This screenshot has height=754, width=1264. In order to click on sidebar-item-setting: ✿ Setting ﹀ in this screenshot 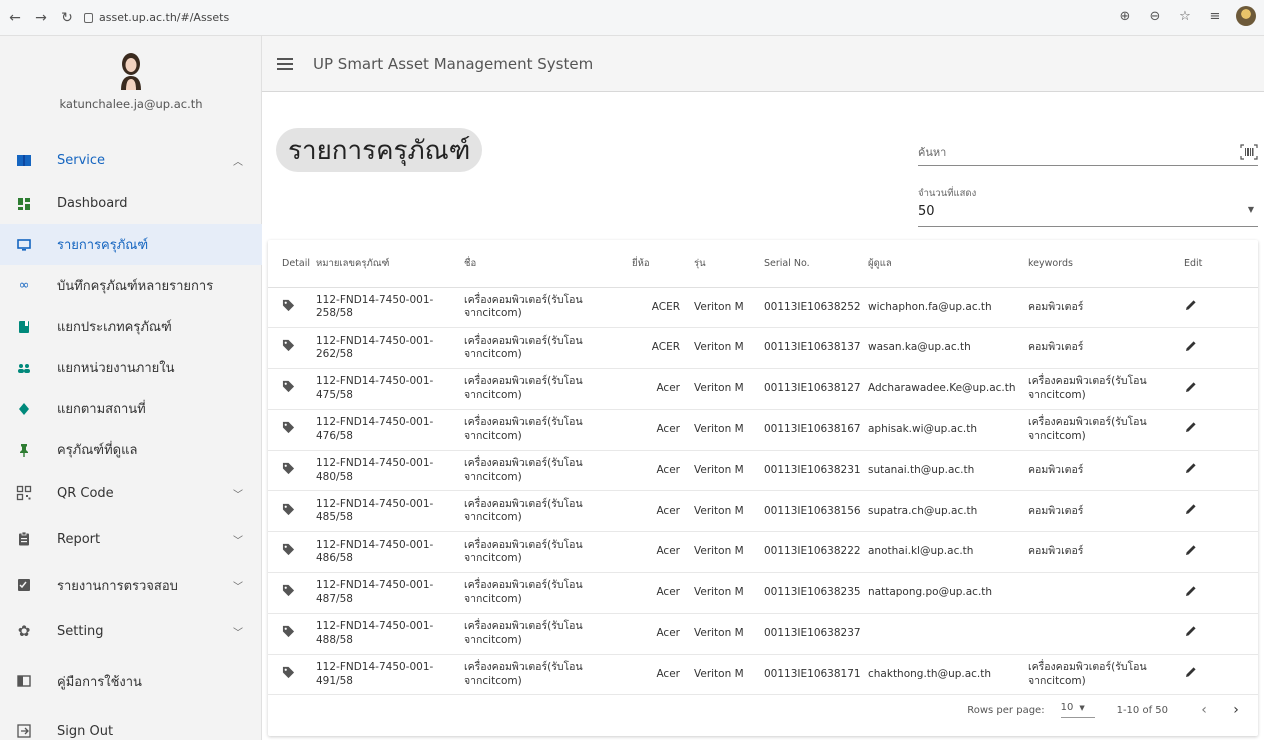, I will do `click(131, 631)`.